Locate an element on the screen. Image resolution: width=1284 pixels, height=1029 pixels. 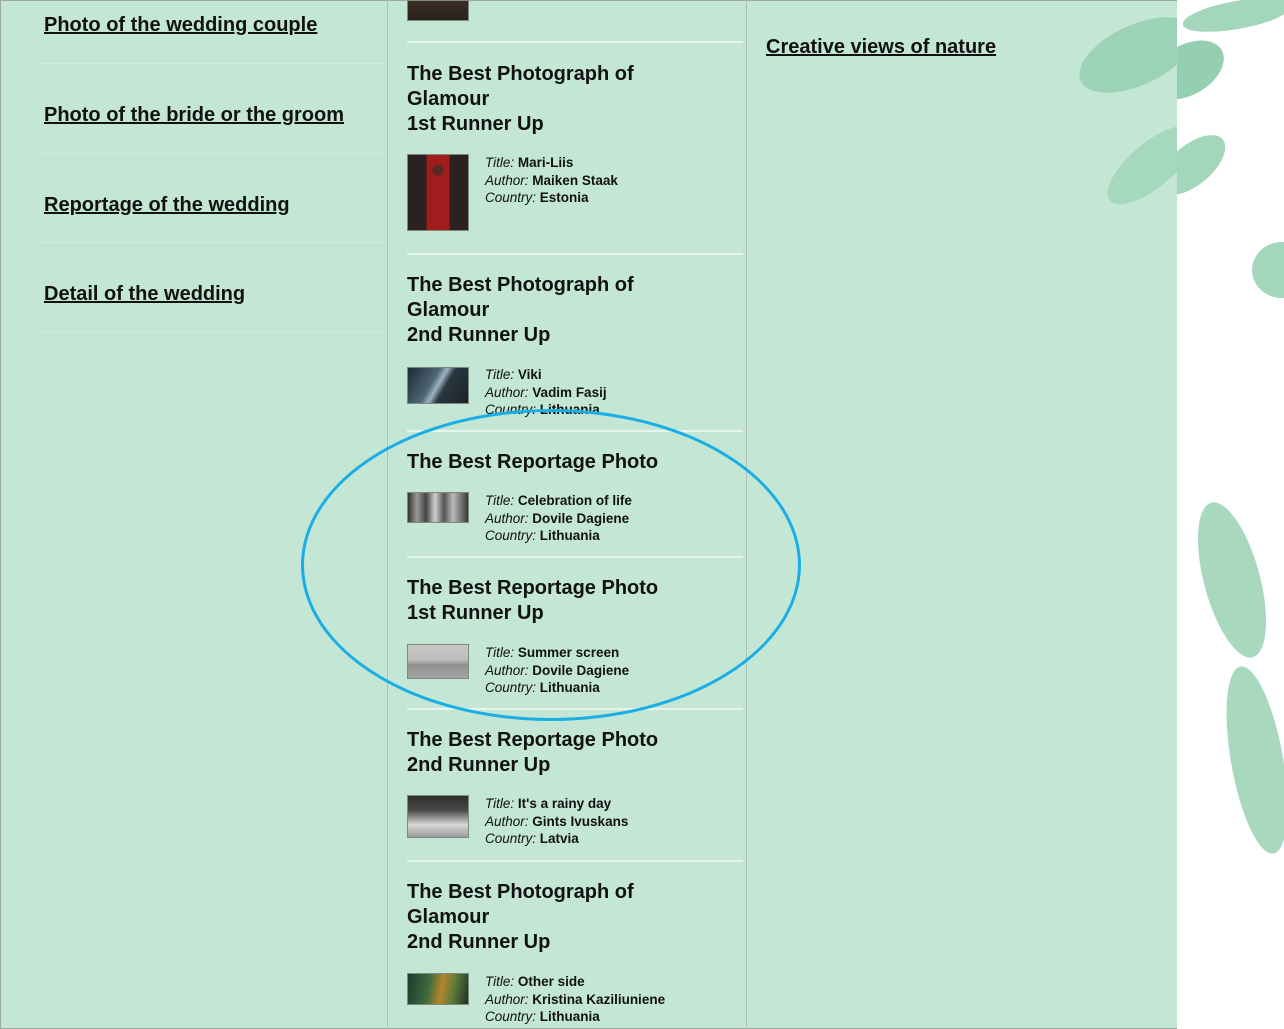
photo-title: It's a rainy day is located at coordinates (564, 803).